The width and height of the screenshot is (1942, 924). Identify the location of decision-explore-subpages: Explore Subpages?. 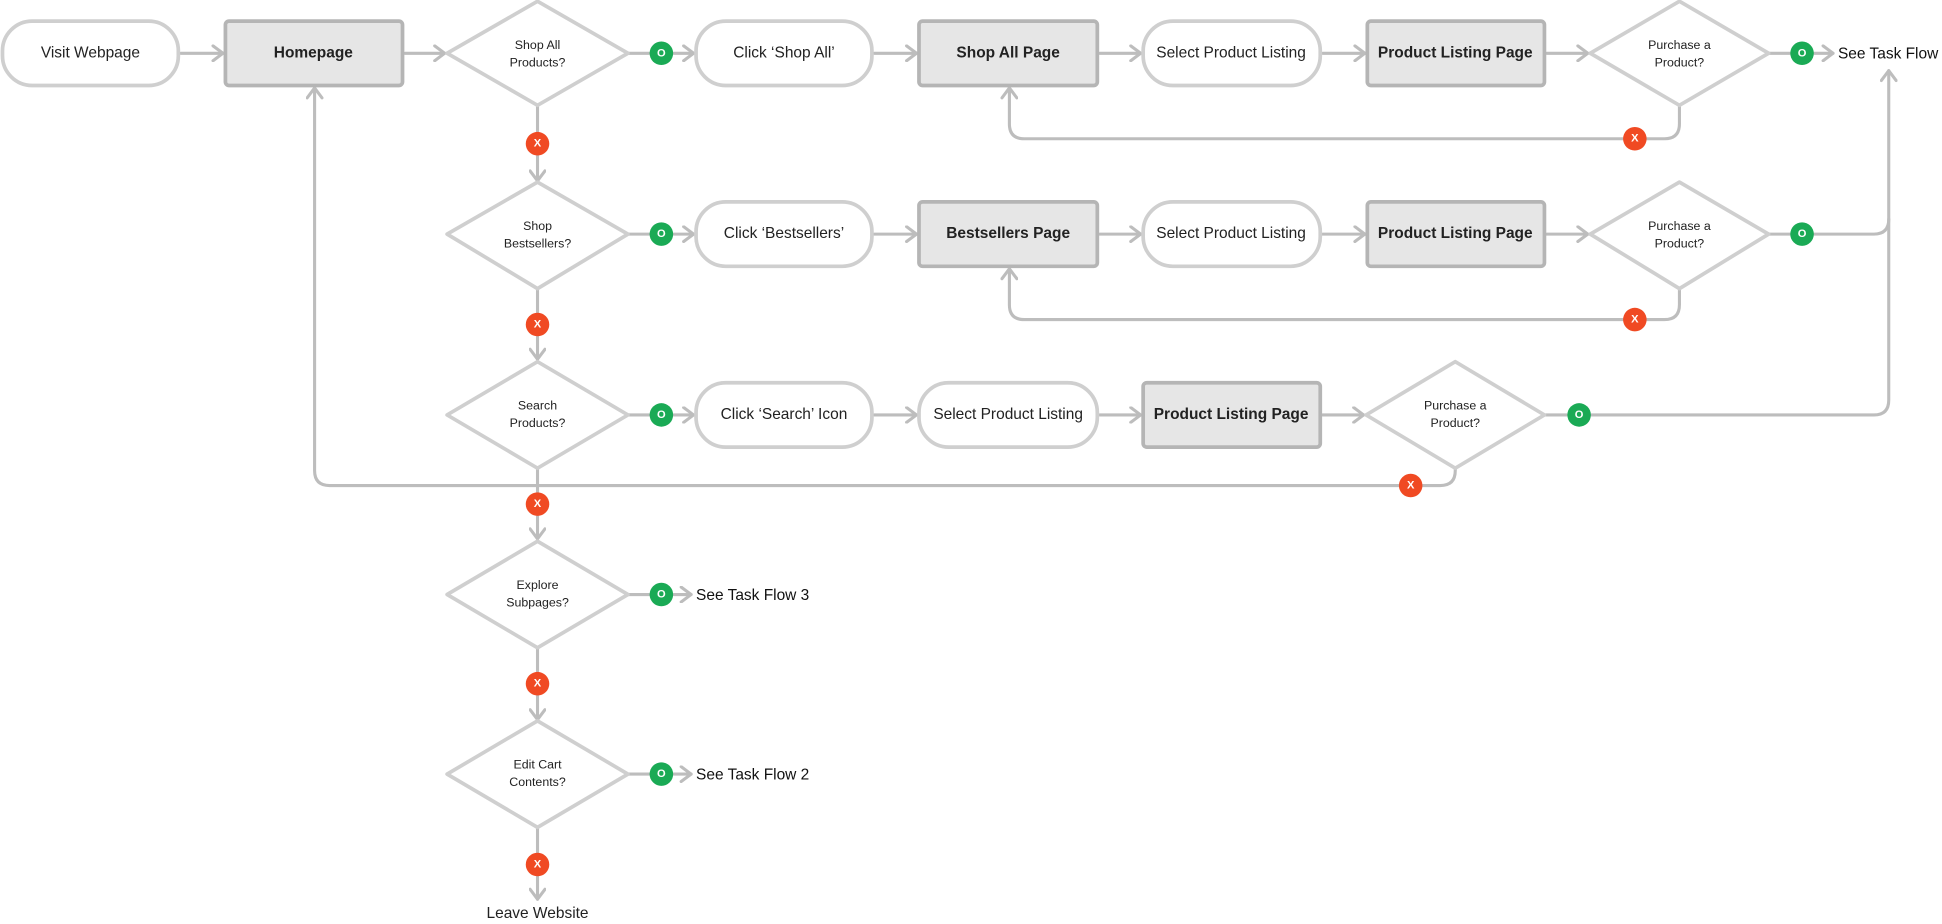
(537, 594).